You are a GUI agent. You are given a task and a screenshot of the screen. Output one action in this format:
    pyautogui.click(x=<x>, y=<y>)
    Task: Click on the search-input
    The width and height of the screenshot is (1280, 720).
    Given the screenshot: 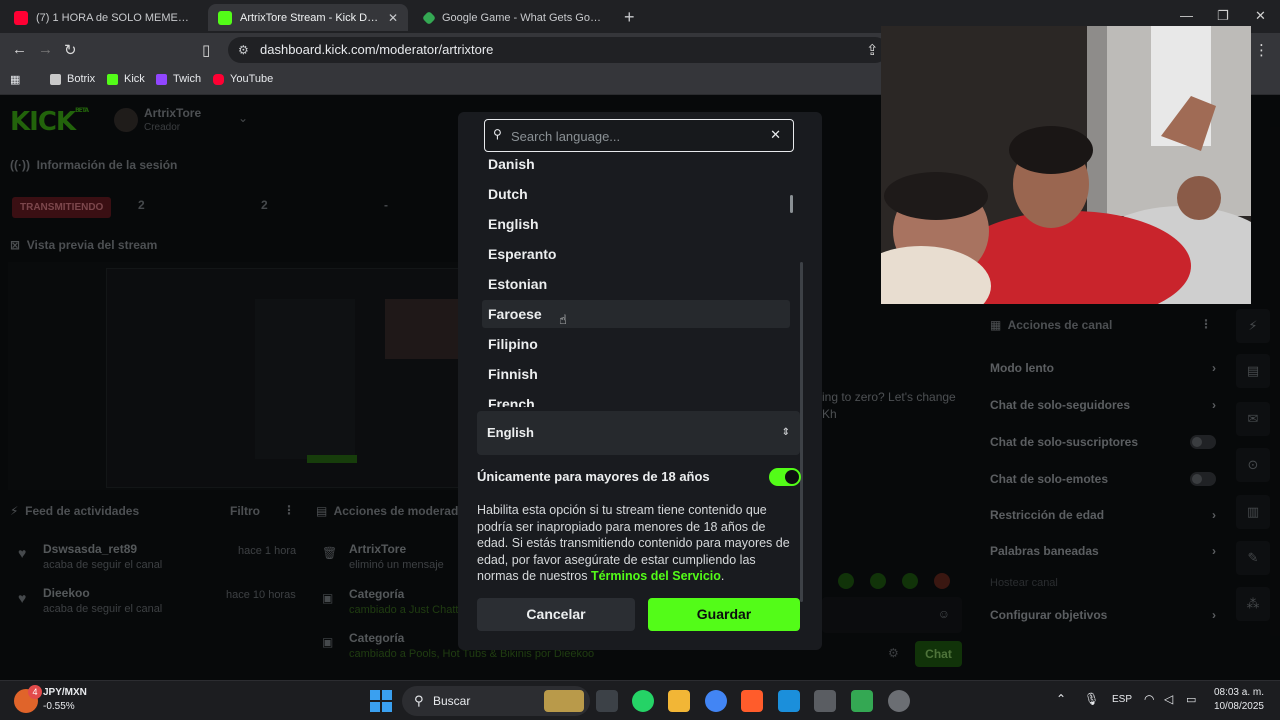 What is the action you would take?
    pyautogui.click(x=636, y=136)
    